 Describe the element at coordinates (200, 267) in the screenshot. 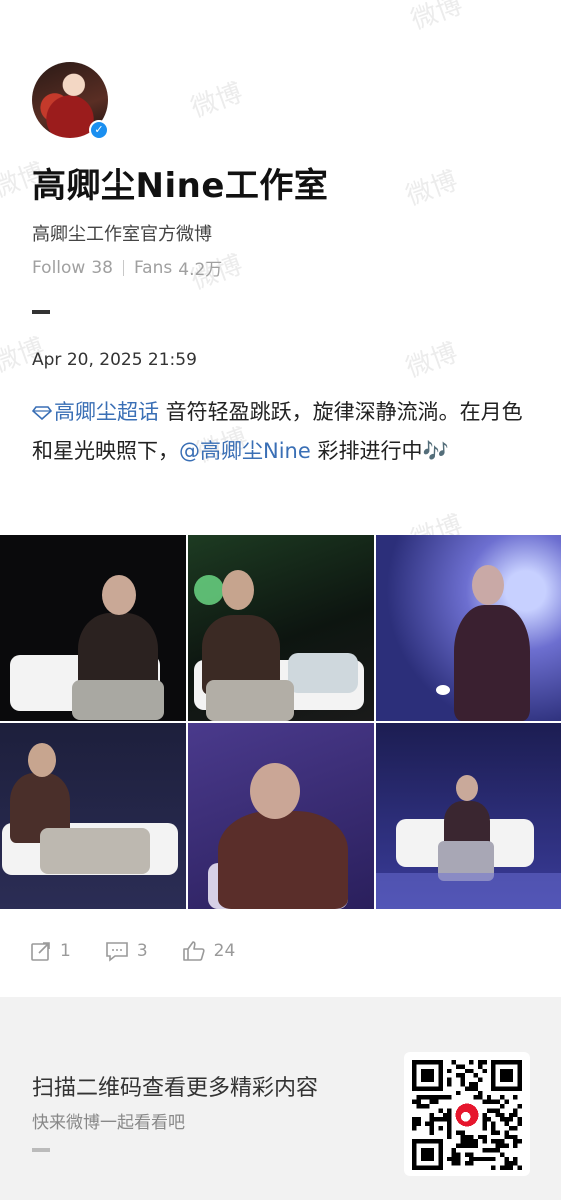

I see `fans-count: 4.2万` at that location.